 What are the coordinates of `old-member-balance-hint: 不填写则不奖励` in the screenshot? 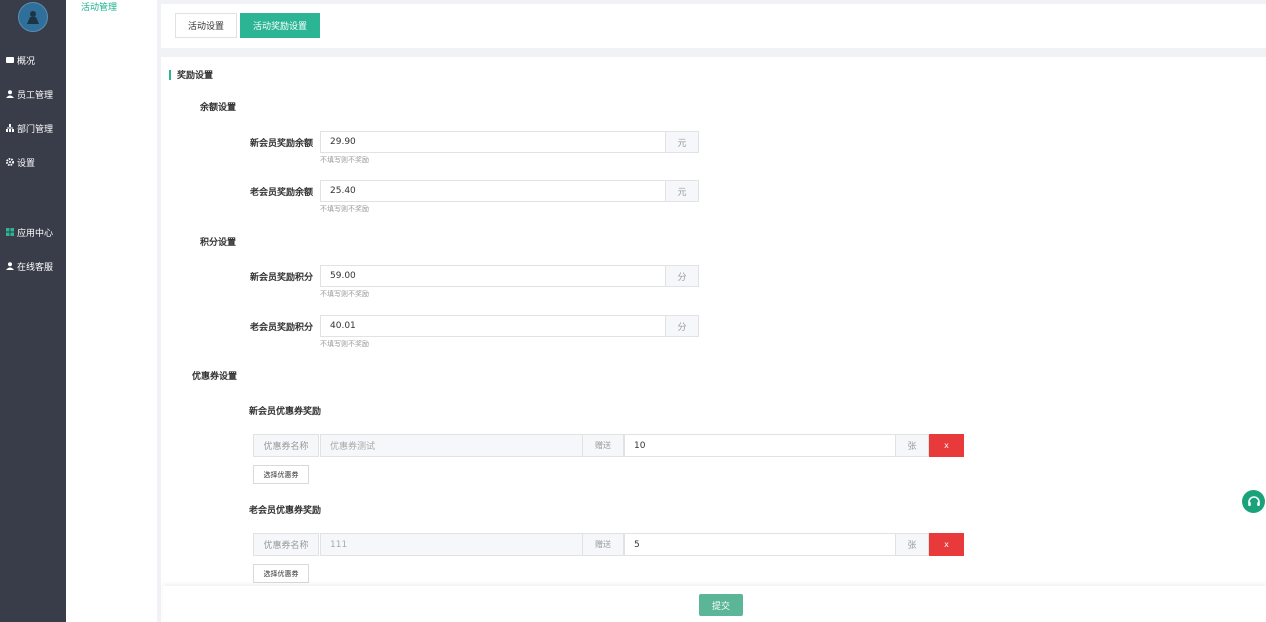 It's located at (344, 209).